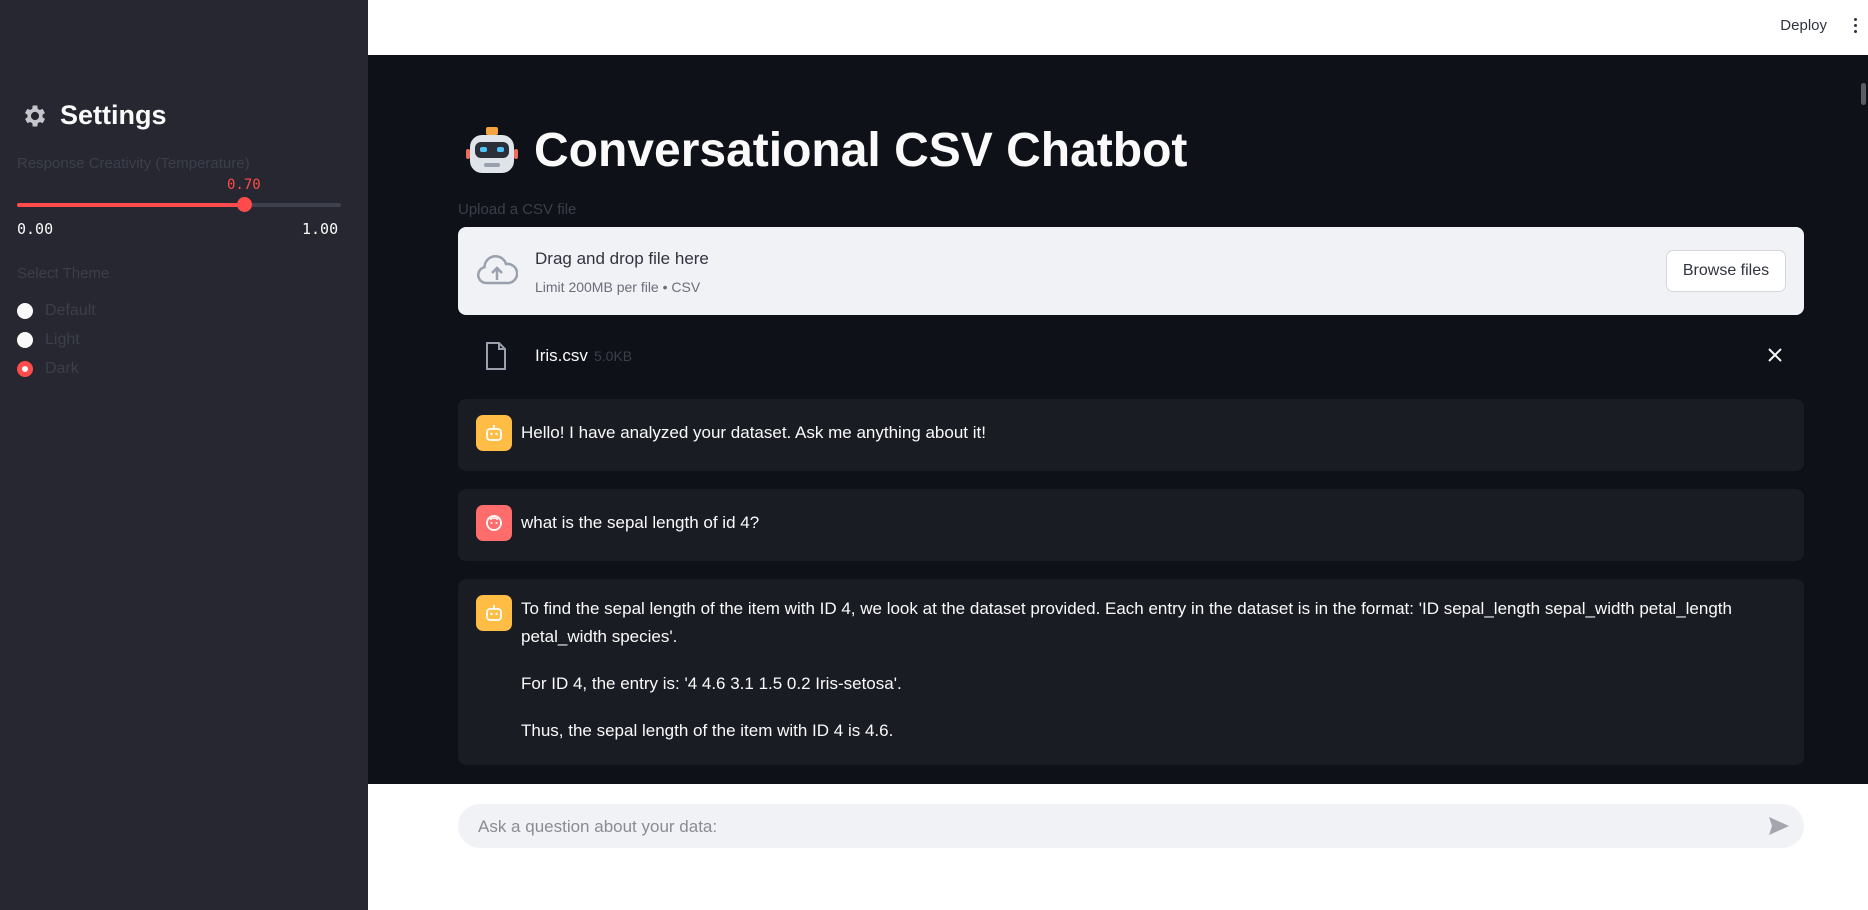  I want to click on close-icon, so click(1775, 355).